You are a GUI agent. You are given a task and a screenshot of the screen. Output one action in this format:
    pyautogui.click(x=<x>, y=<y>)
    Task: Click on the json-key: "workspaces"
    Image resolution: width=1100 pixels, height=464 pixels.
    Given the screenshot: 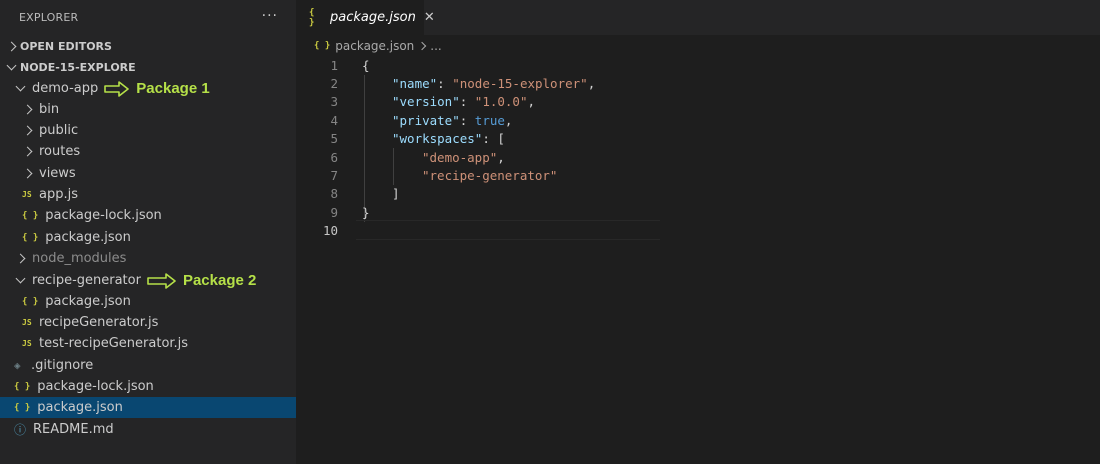 What is the action you would take?
    pyautogui.click(x=437, y=139)
    